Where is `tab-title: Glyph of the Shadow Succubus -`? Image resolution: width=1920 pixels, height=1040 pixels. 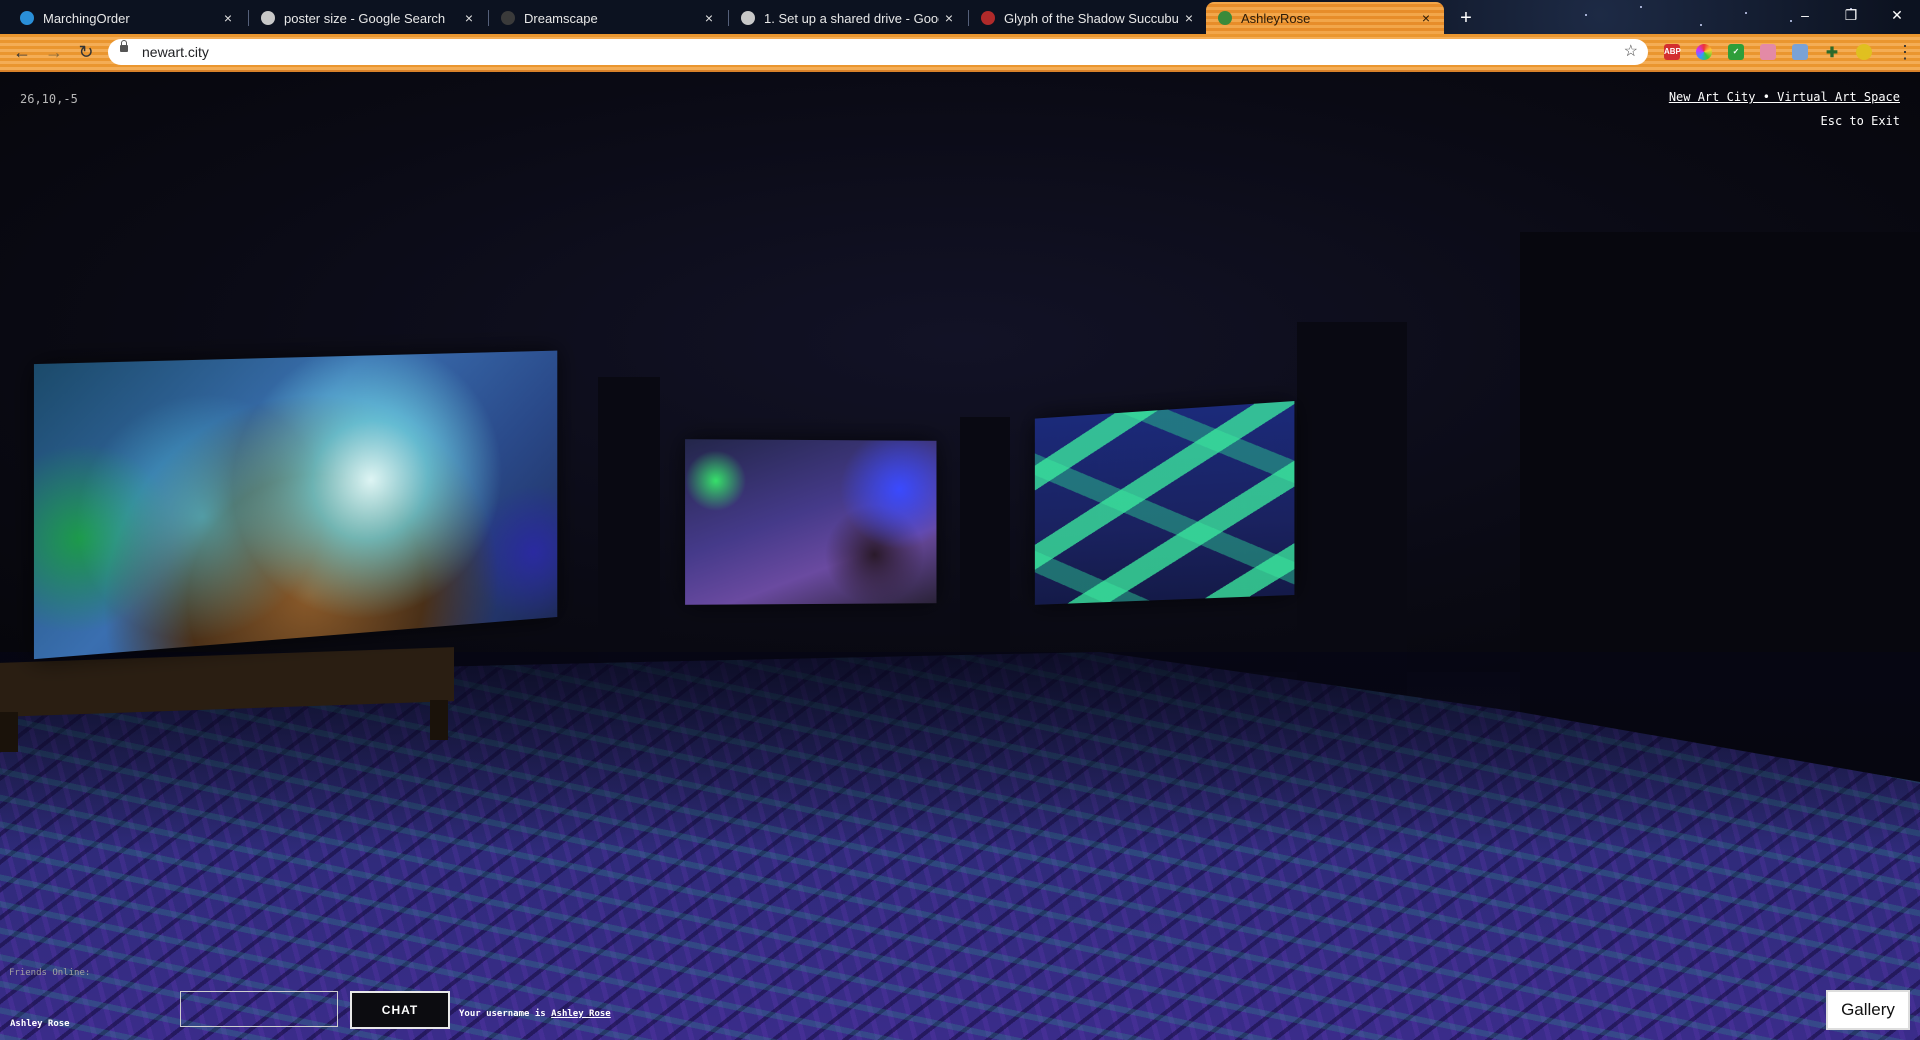 tab-title: Glyph of the Shadow Succubus - is located at coordinates (1091, 18).